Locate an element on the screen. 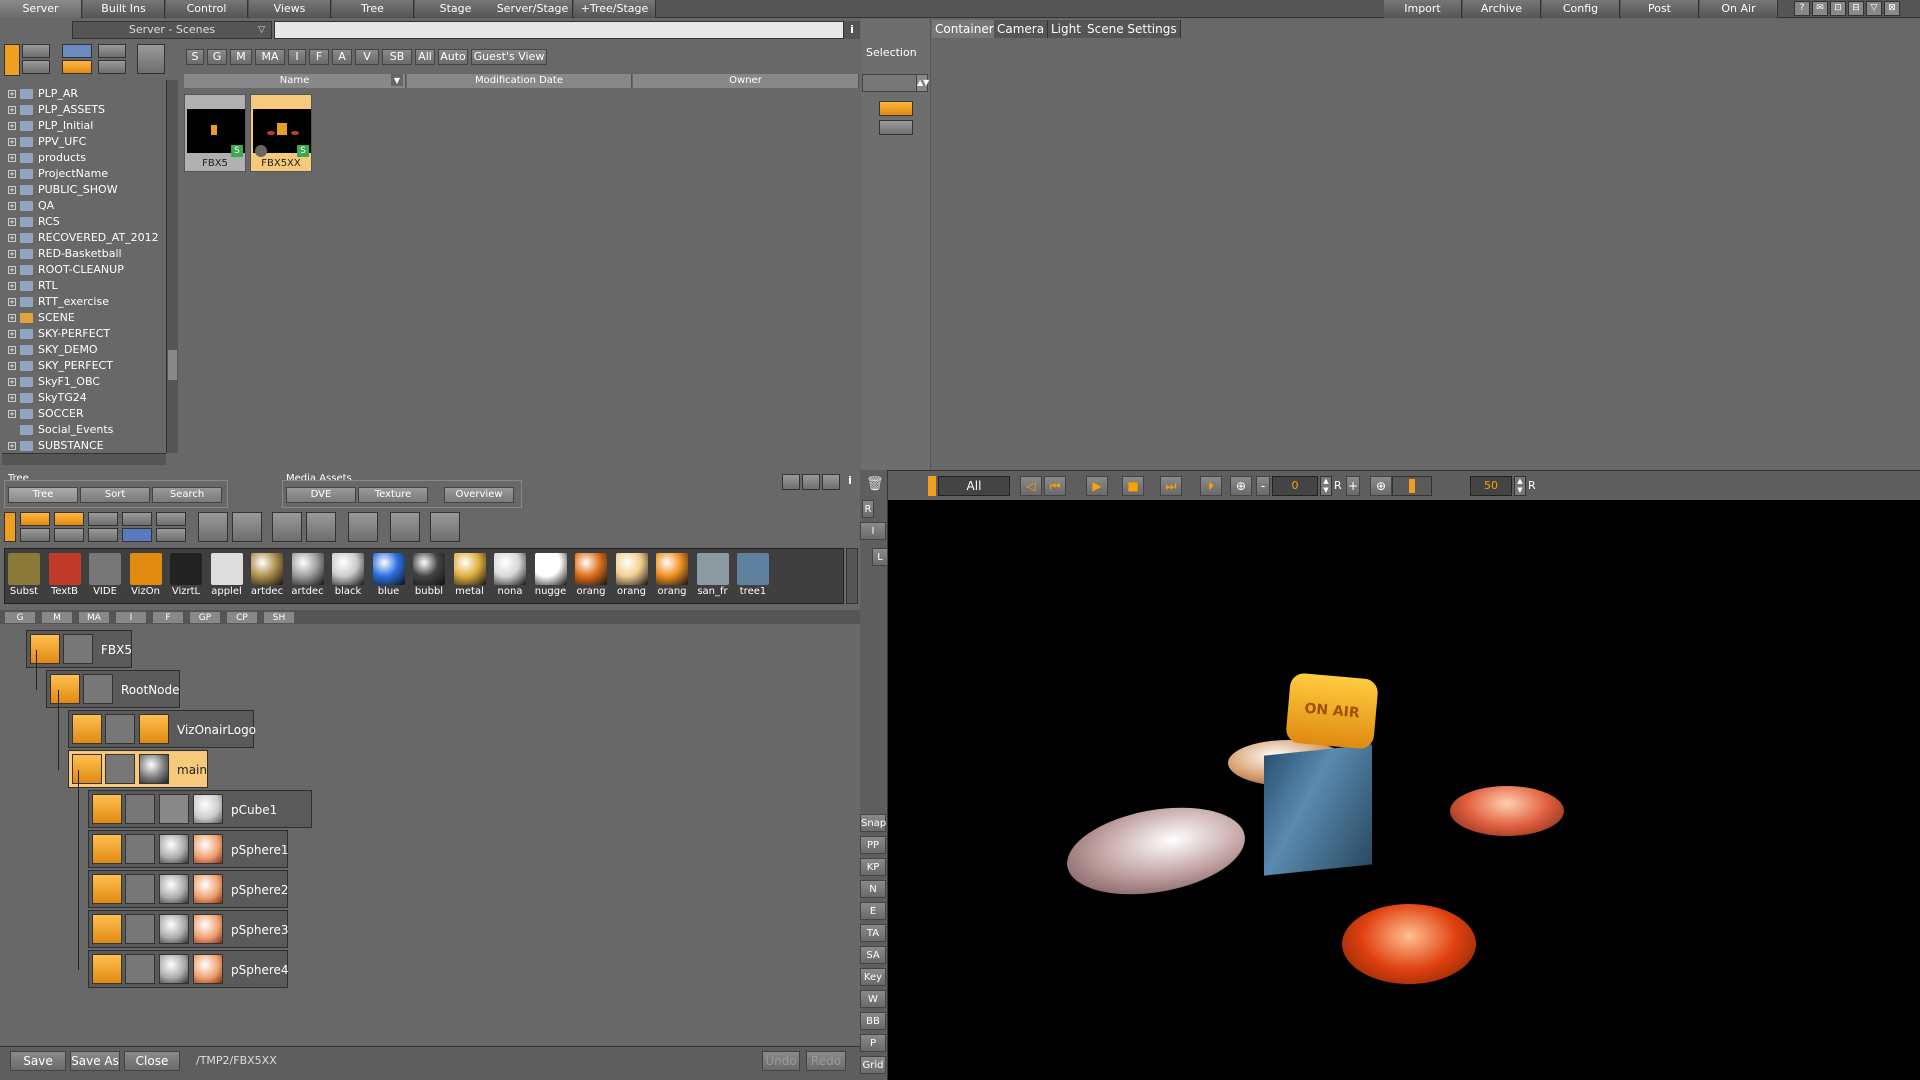 The width and height of the screenshot is (1920, 1080). tab-camera: Camera is located at coordinates (1021, 29).